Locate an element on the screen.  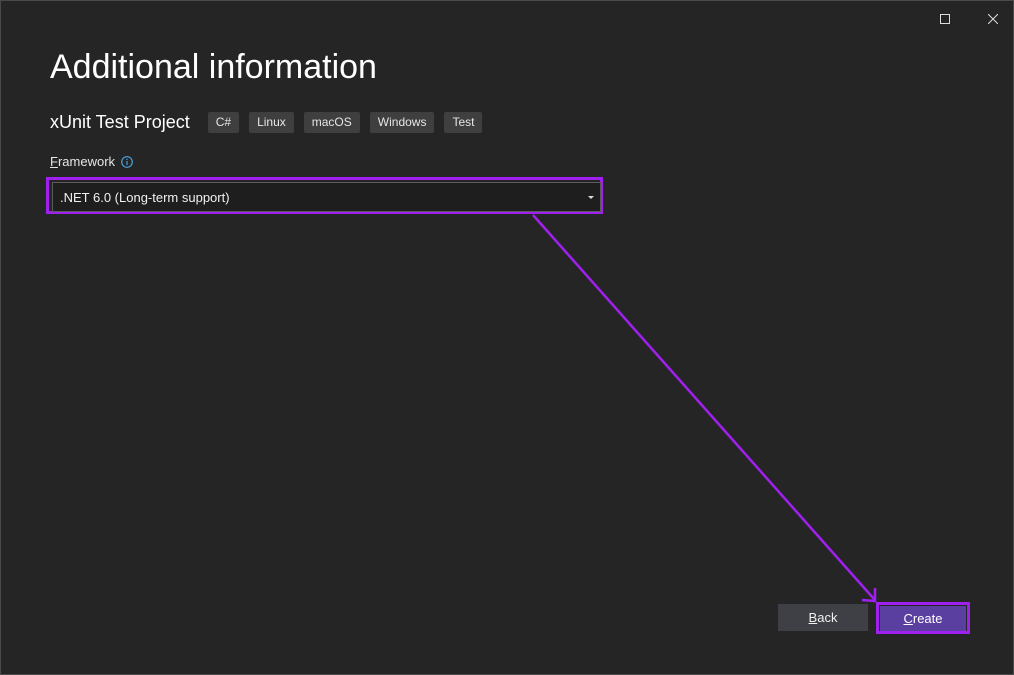
tag-windows: Windows is located at coordinates (402, 122).